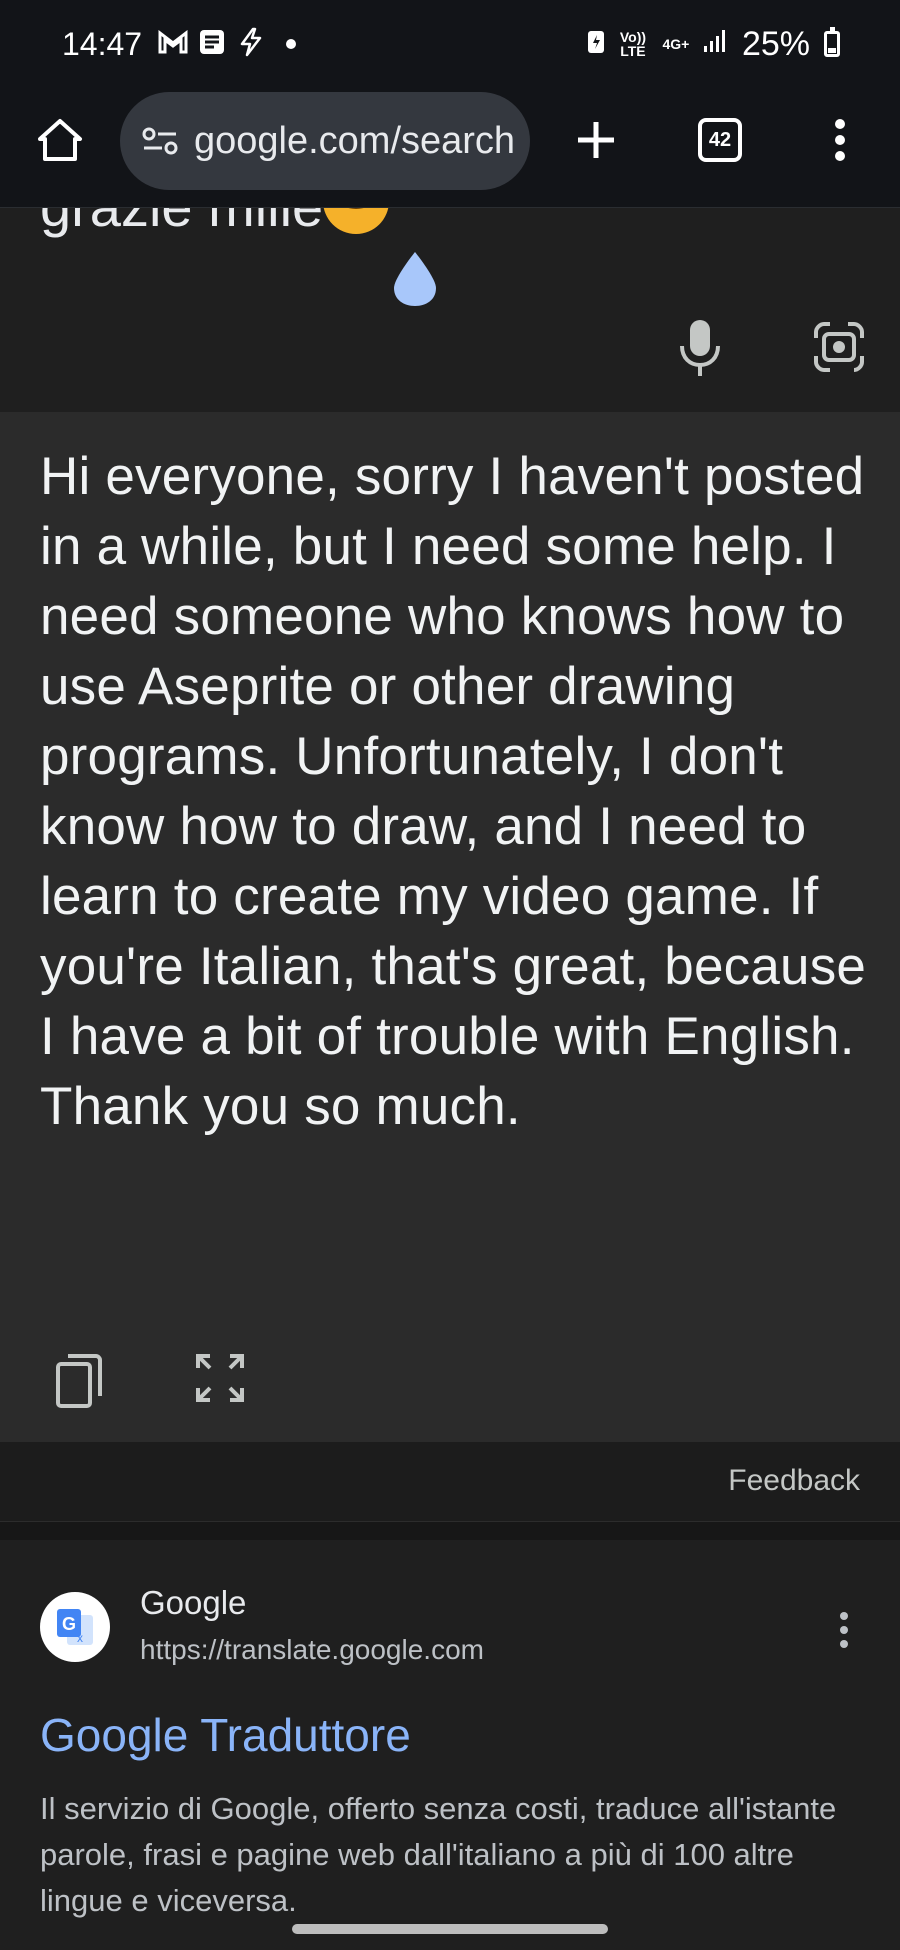 The width and height of the screenshot is (900, 1950). What do you see at coordinates (415, 279) in the screenshot?
I see `text-cursor-handle` at bounding box center [415, 279].